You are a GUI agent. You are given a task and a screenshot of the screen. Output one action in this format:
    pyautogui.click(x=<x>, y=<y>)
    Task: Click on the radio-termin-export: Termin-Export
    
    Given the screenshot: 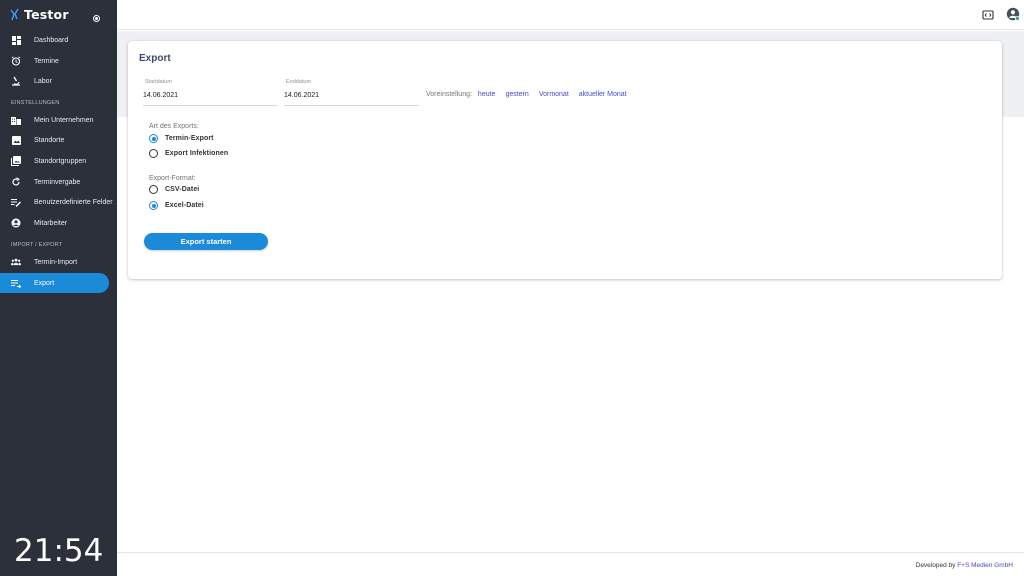 What is the action you would take?
    pyautogui.click(x=181, y=138)
    